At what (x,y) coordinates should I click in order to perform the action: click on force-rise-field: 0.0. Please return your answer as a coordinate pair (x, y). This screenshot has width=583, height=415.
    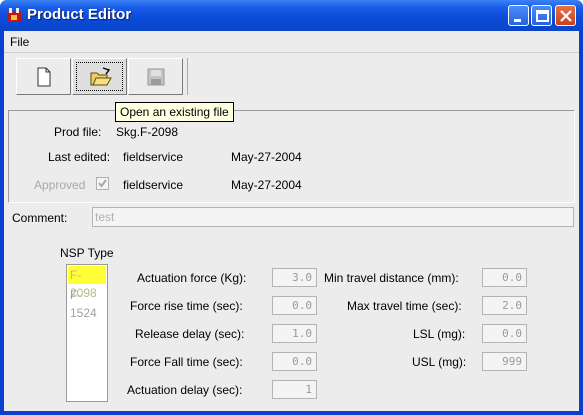
    Looking at the image, I should click on (294, 305).